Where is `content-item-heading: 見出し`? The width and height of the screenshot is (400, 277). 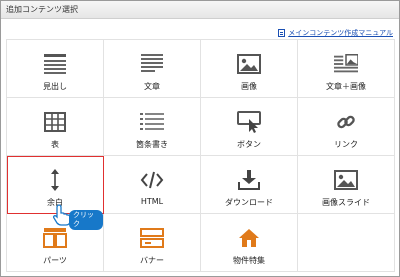 content-item-heading: 見出し is located at coordinates (55, 69).